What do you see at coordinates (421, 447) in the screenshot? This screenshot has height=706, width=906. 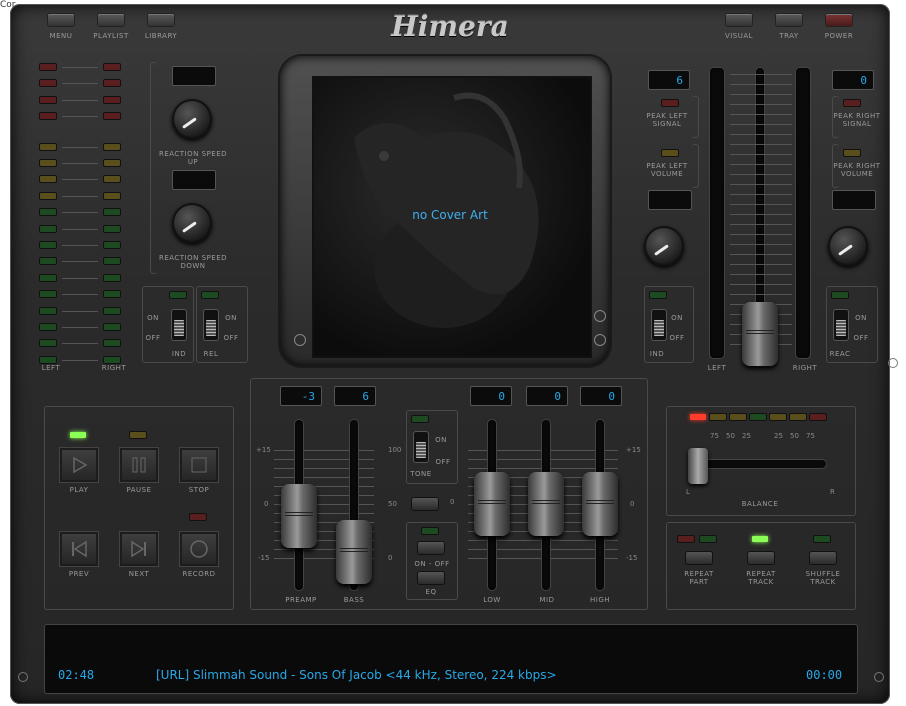 I see `tone-switch` at bounding box center [421, 447].